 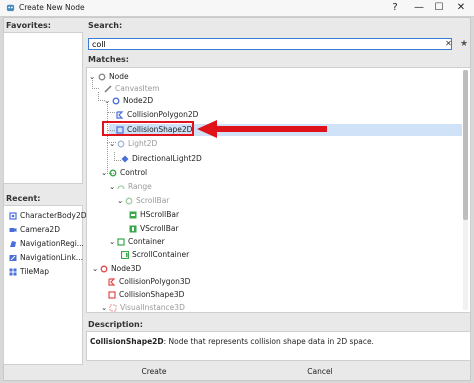 I want to click on tree-row-label: DirectionalLight2D, so click(x=167, y=158).